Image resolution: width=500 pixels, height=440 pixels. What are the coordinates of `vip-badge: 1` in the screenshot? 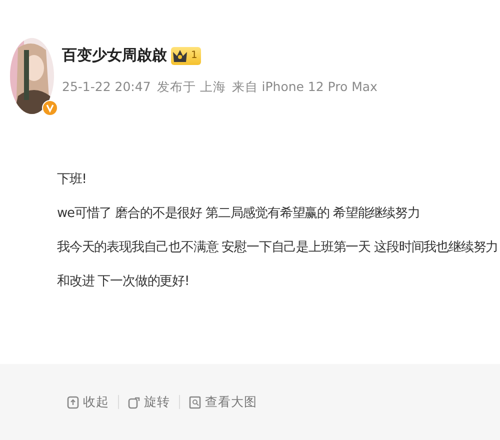 It's located at (186, 55).